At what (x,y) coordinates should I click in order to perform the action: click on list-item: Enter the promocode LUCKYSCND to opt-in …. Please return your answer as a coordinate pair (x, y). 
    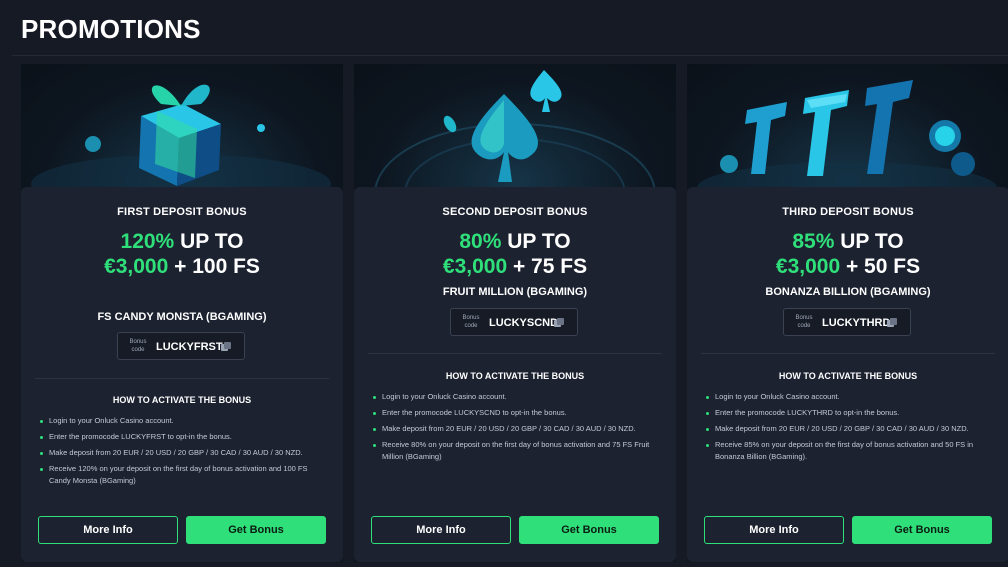
    Looking at the image, I should click on (515, 413).